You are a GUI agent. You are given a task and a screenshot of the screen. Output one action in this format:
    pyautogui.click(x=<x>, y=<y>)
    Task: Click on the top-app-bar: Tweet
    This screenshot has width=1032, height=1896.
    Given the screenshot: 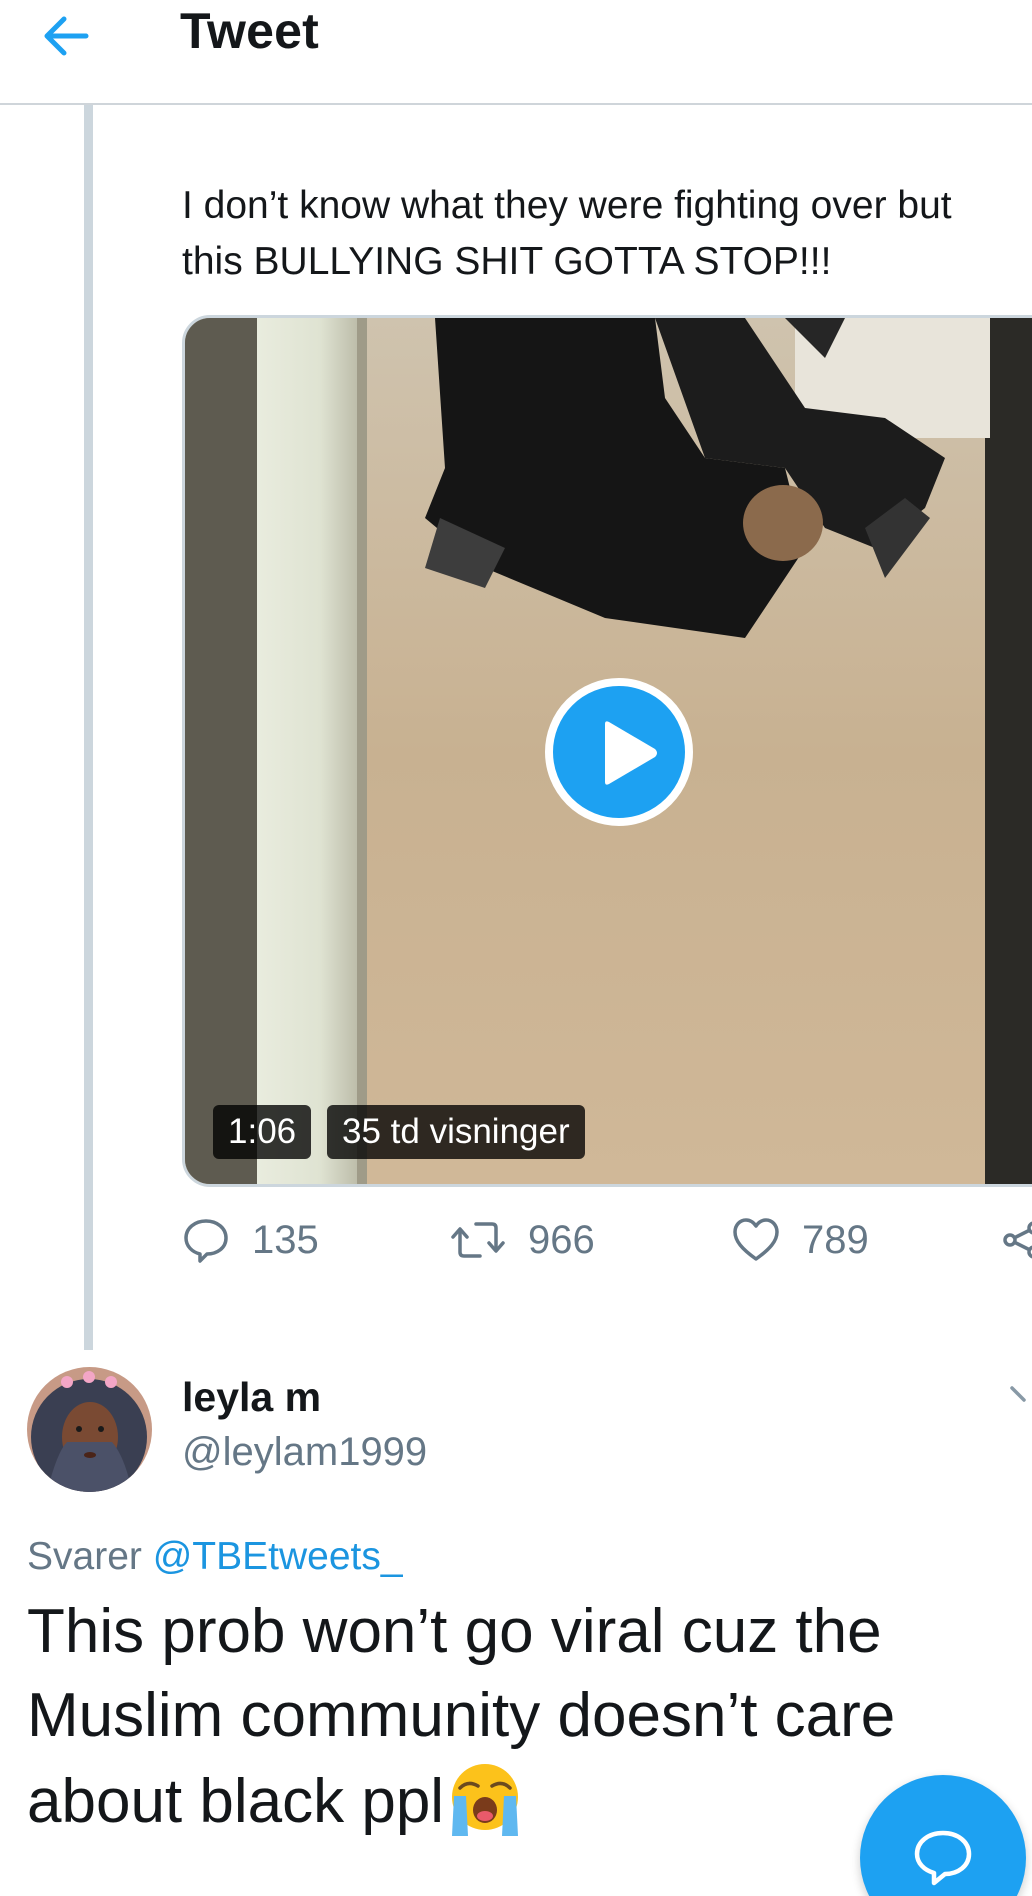 What is the action you would take?
    pyautogui.click(x=516, y=52)
    